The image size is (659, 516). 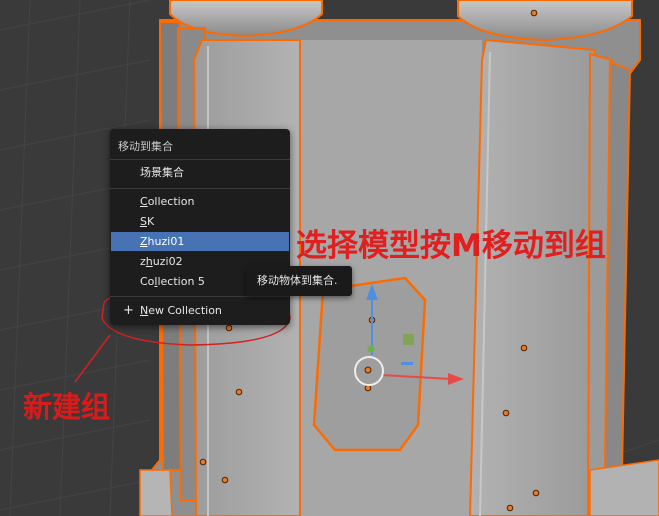 I want to click on menu-item-label: New Collection, so click(x=181, y=310).